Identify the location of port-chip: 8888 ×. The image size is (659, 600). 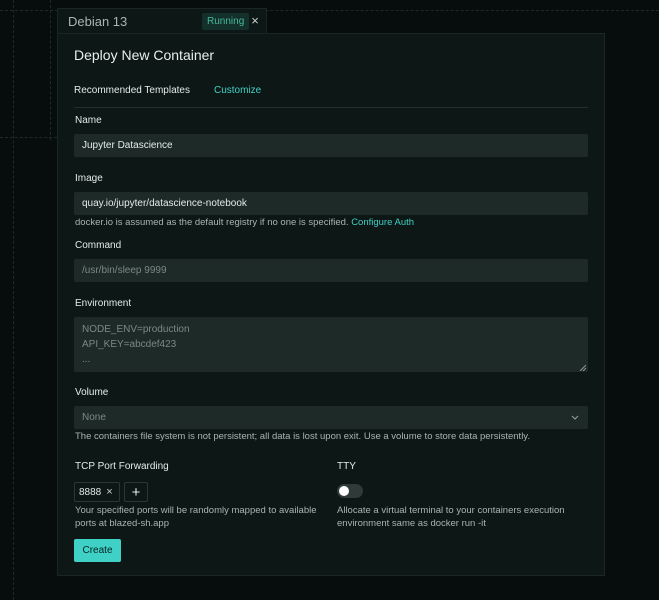
(97, 492).